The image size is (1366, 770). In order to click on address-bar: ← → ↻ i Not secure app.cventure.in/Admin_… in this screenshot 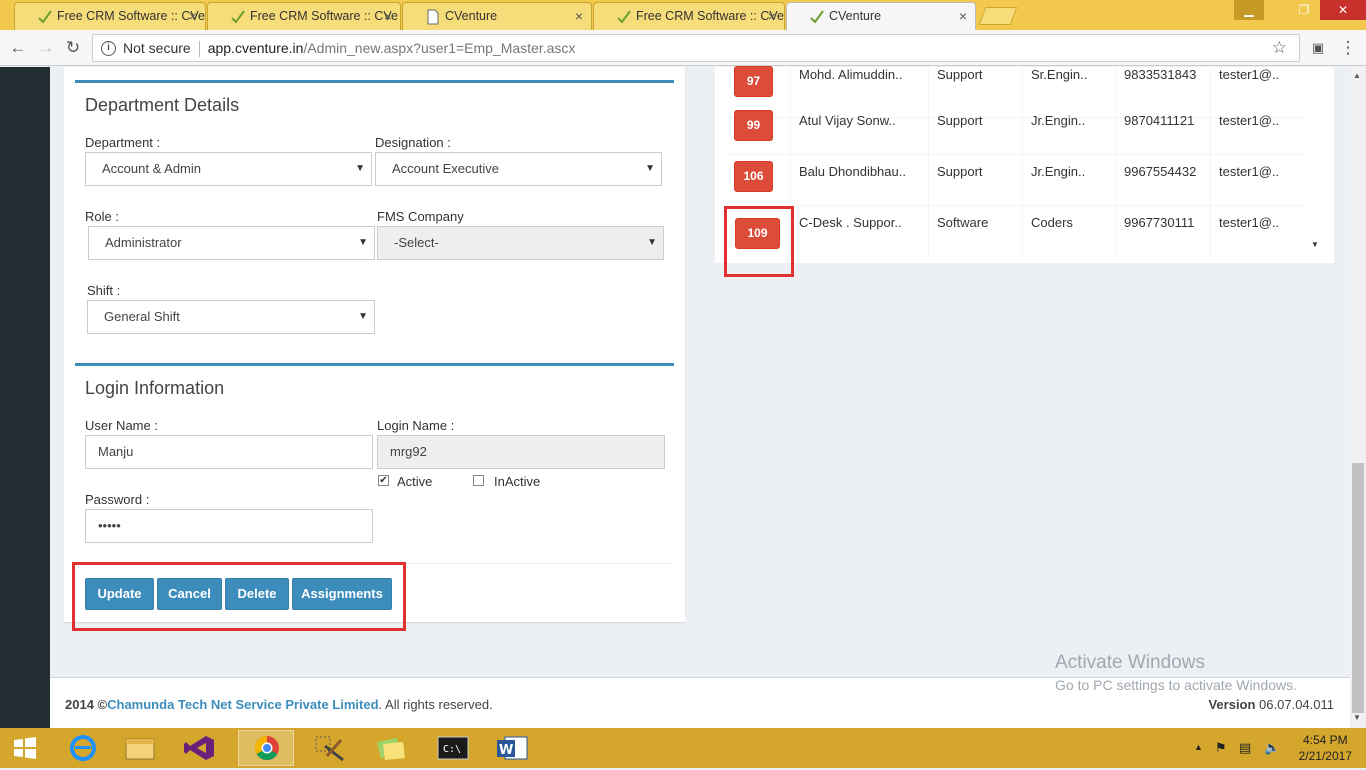, I will do `click(683, 48)`.